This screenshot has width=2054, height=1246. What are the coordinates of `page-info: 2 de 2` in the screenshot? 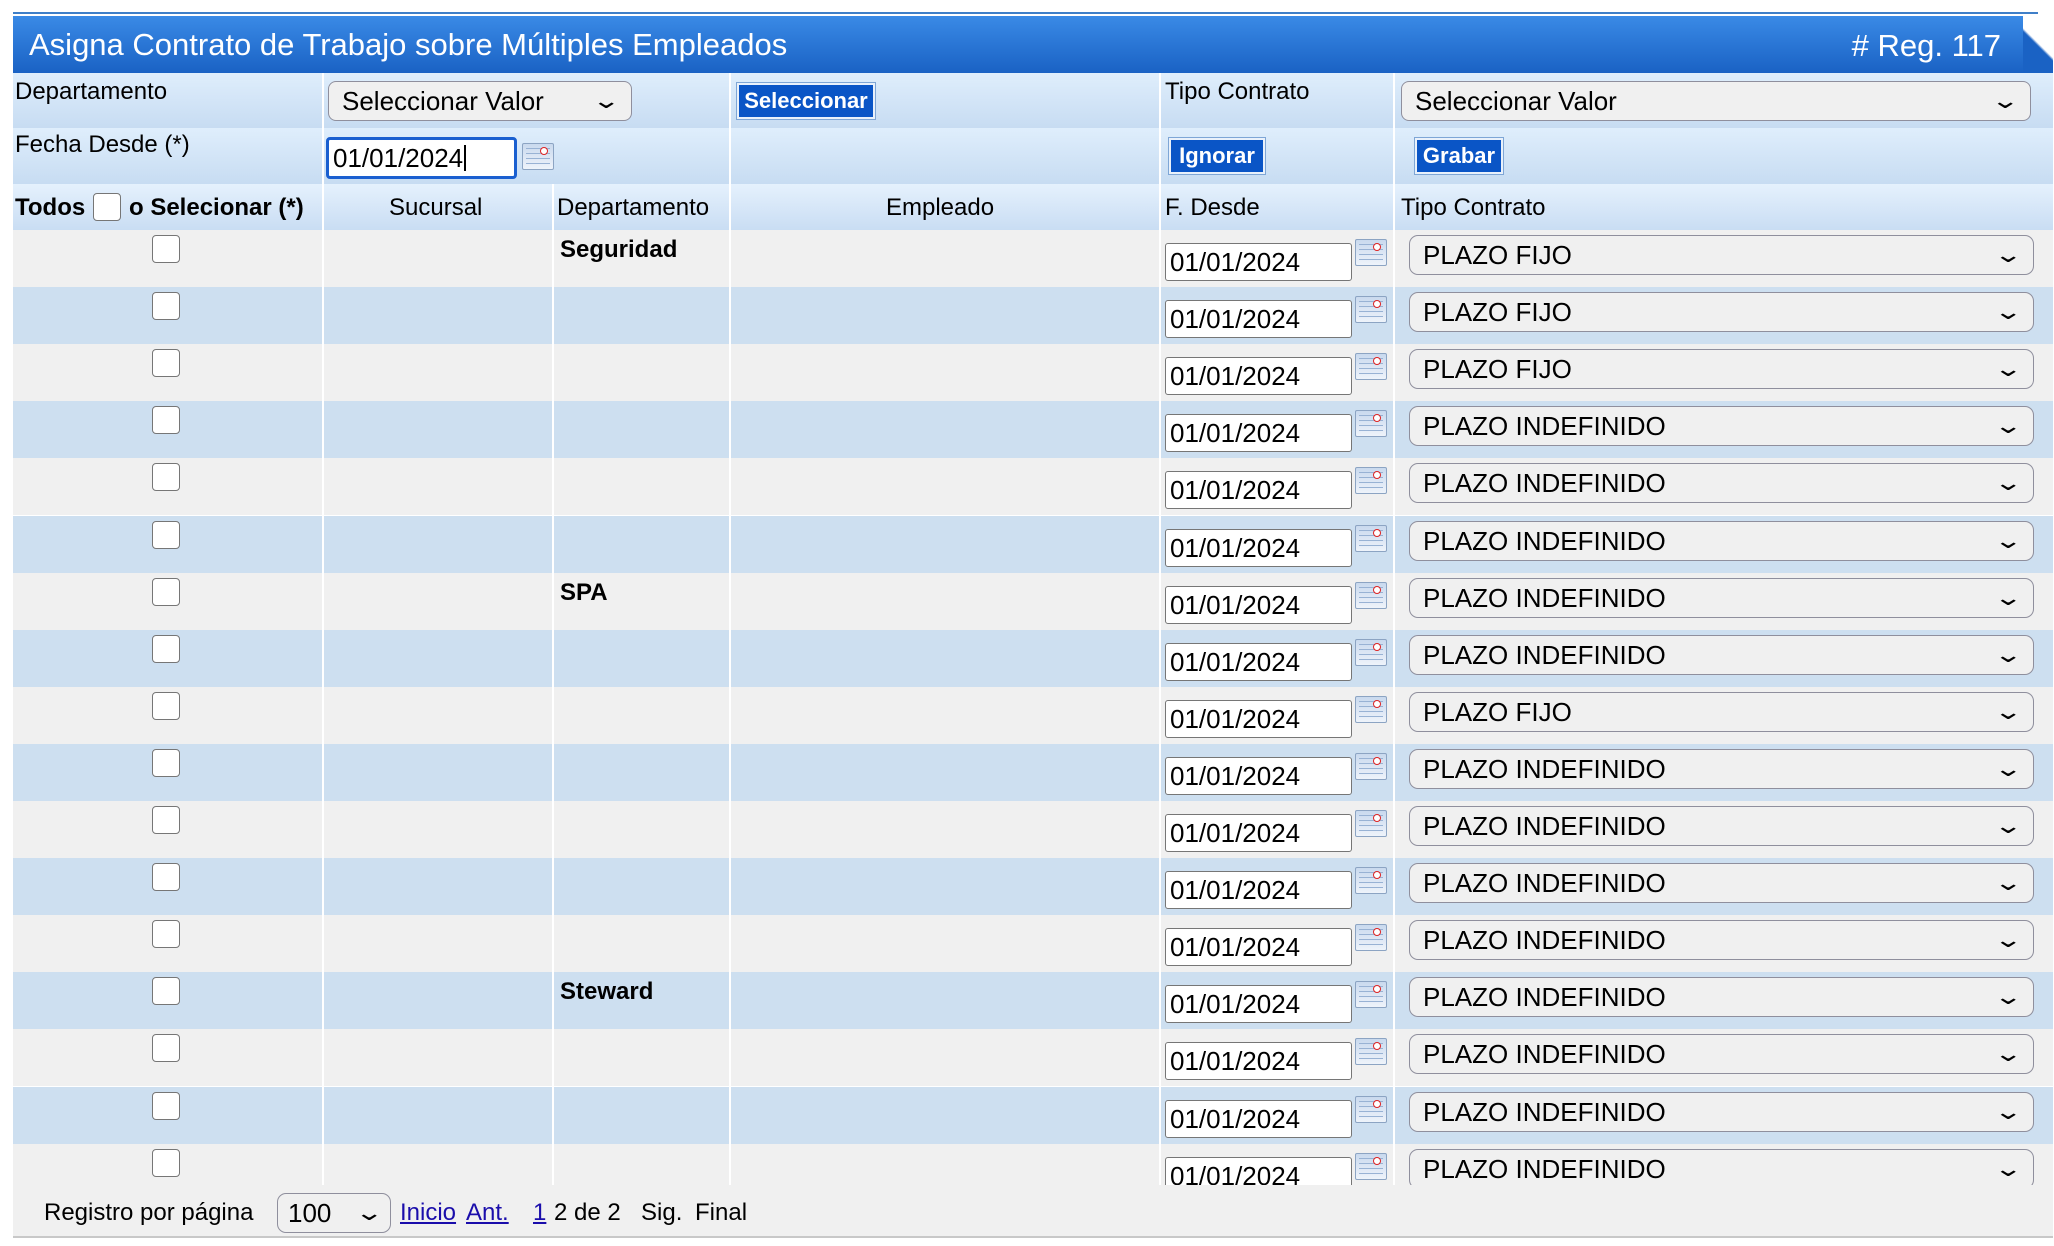 It's located at (587, 1212).